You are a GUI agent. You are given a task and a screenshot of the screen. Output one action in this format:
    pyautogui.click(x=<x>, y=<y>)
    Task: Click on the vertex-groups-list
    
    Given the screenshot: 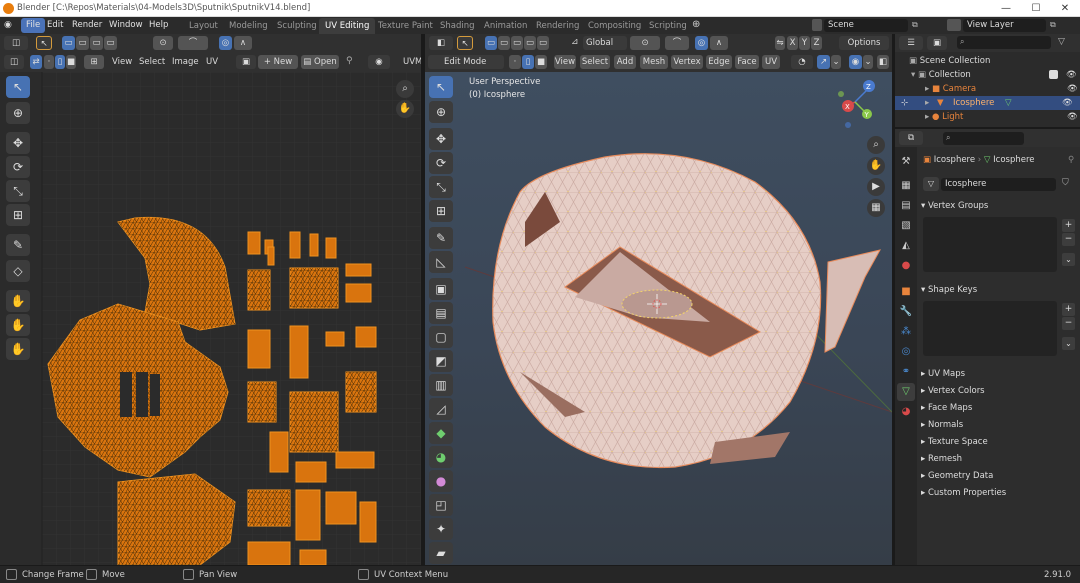 What is the action you would take?
    pyautogui.click(x=990, y=244)
    